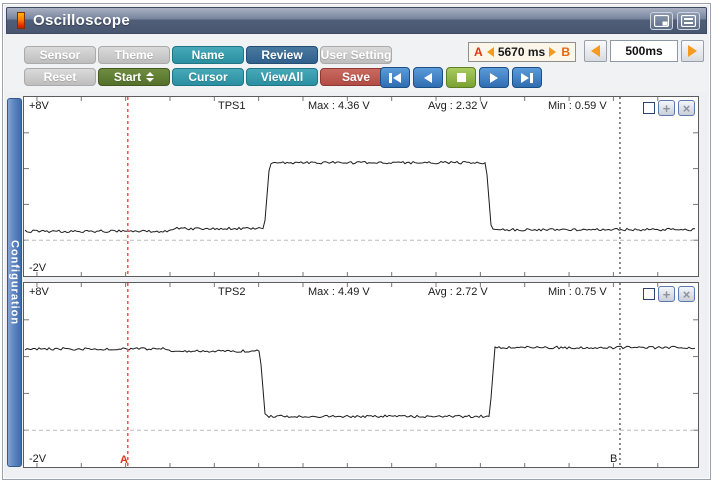 The height and width of the screenshot is (483, 713). I want to click on cursor-button: Cursor, so click(208, 77).